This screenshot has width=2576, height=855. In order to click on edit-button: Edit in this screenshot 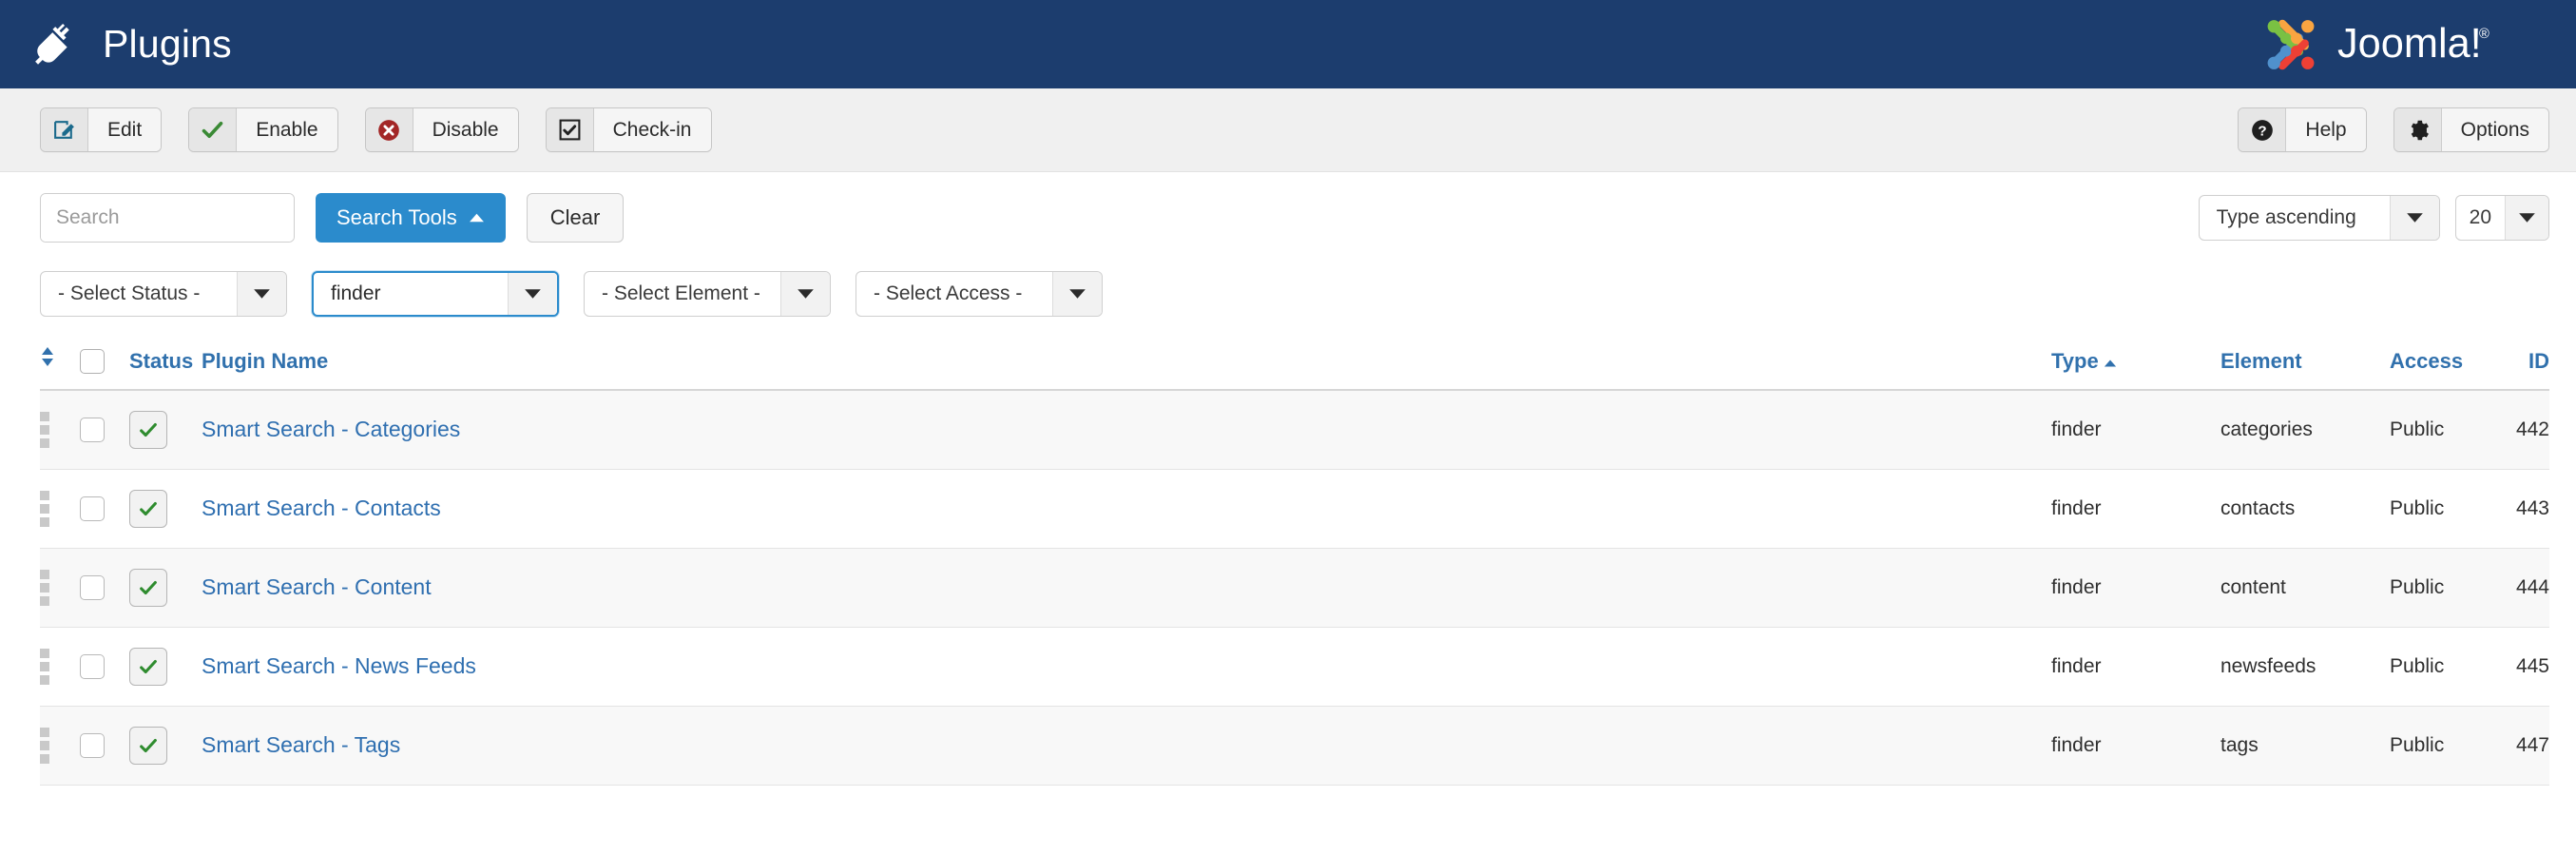, I will do `click(101, 130)`.